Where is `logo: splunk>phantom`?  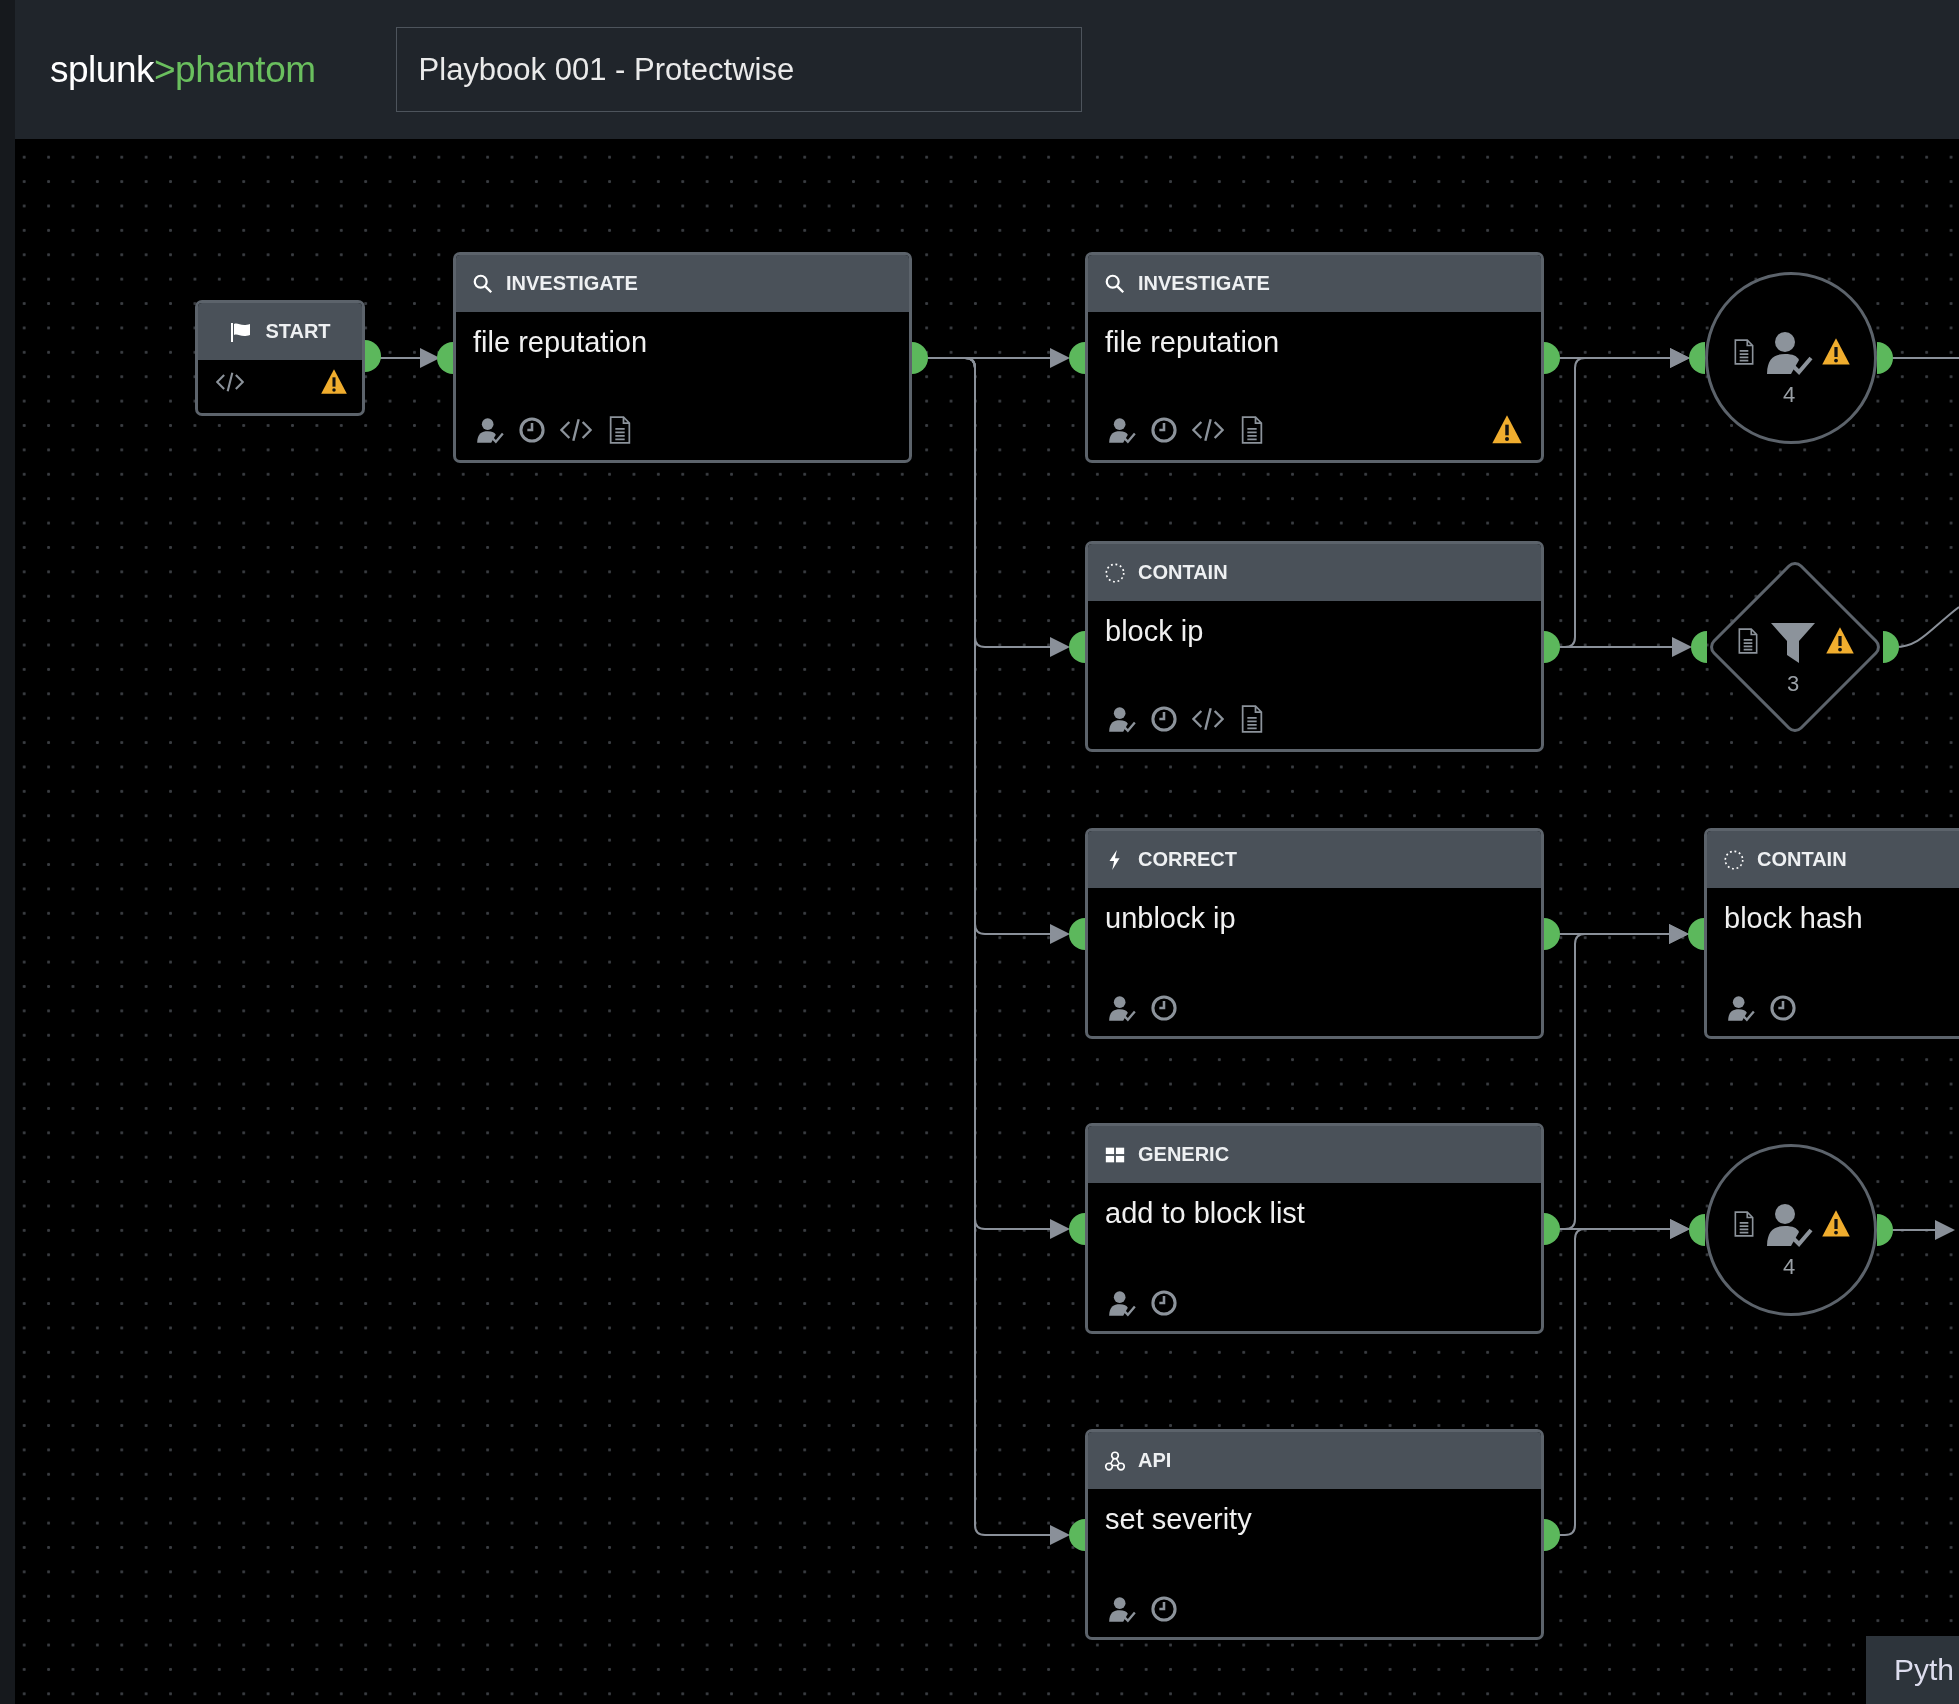 logo: splunk>phantom is located at coordinates (183, 69).